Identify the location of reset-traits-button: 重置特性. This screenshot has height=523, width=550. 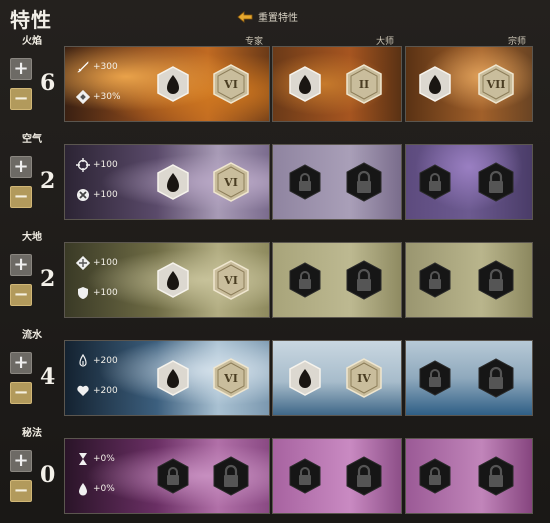
(267, 16).